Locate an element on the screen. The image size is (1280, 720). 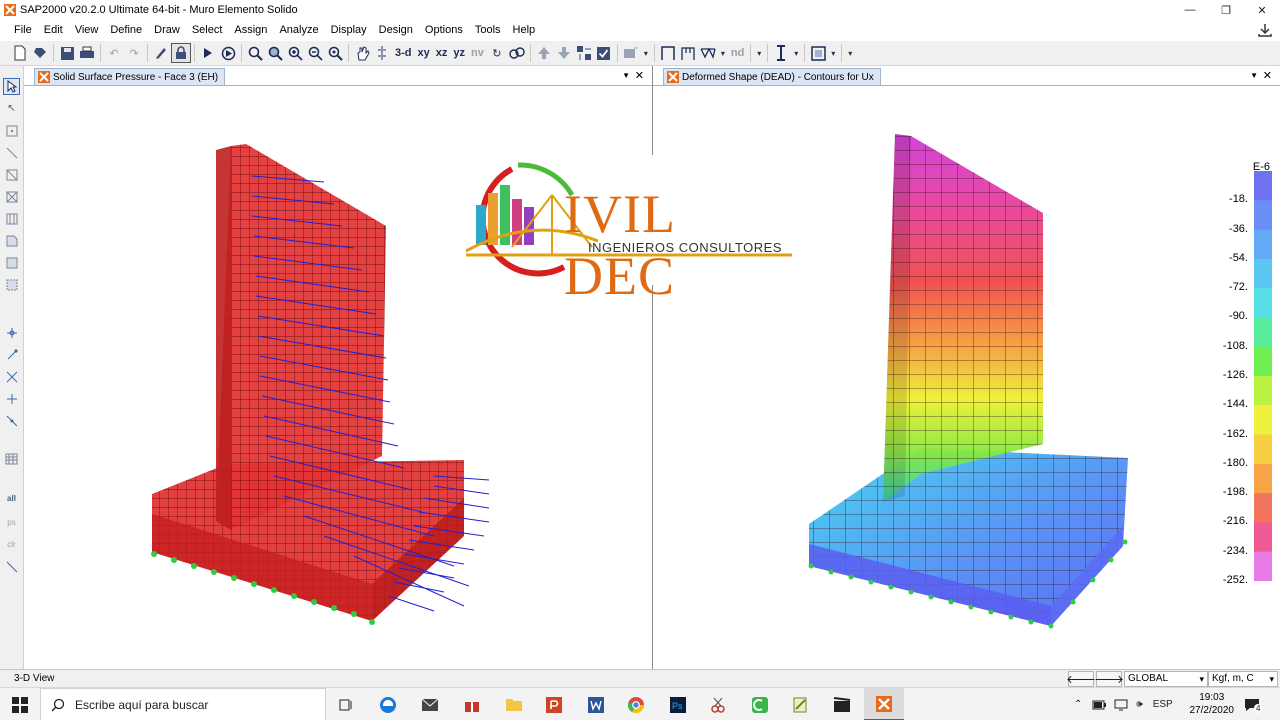
taskbar-clock: 19:03 27/2/2020 is located at coordinates (1212, 704).